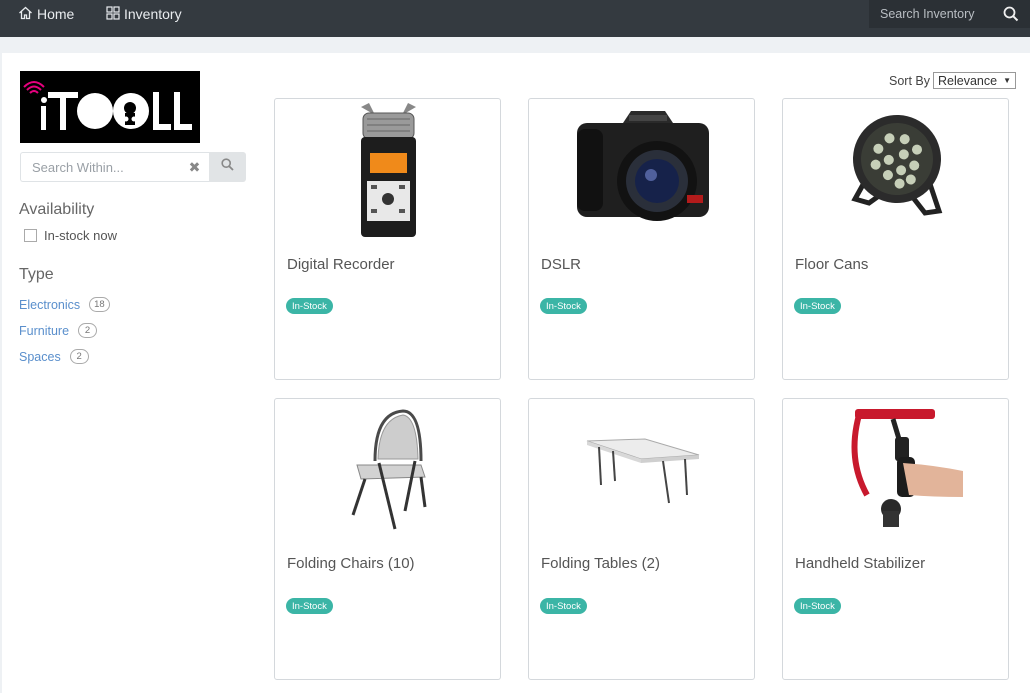  Describe the element at coordinates (194, 167) in the screenshot. I see `clear-icon: ✖` at that location.